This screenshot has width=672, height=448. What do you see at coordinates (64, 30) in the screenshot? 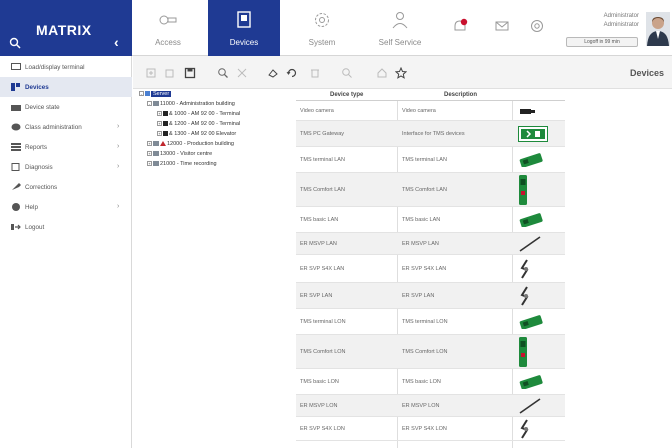
I see `brand-title: MATRIX` at bounding box center [64, 30].